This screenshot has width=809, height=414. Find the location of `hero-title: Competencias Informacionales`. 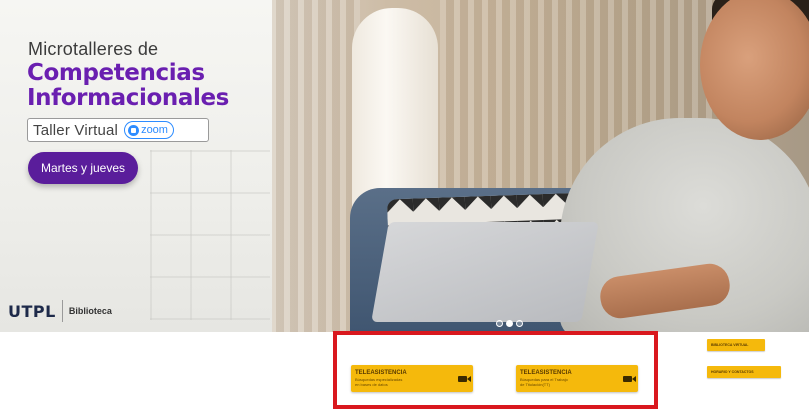

hero-title: Competencias Informacionales is located at coordinates (128, 86).